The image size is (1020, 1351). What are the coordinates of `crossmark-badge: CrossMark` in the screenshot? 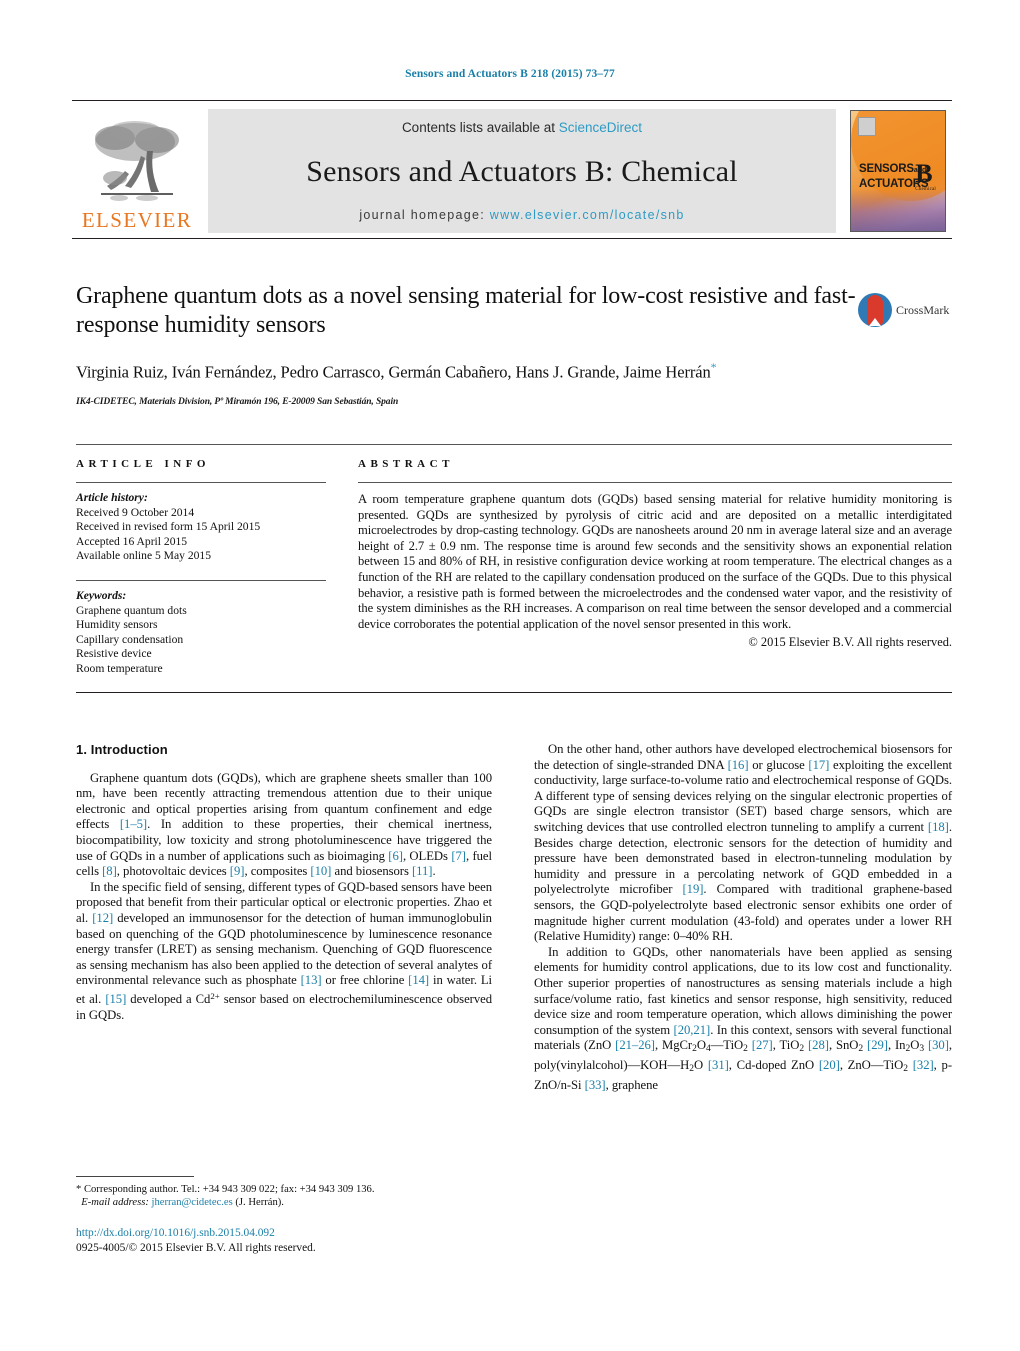 It's located at (906, 310).